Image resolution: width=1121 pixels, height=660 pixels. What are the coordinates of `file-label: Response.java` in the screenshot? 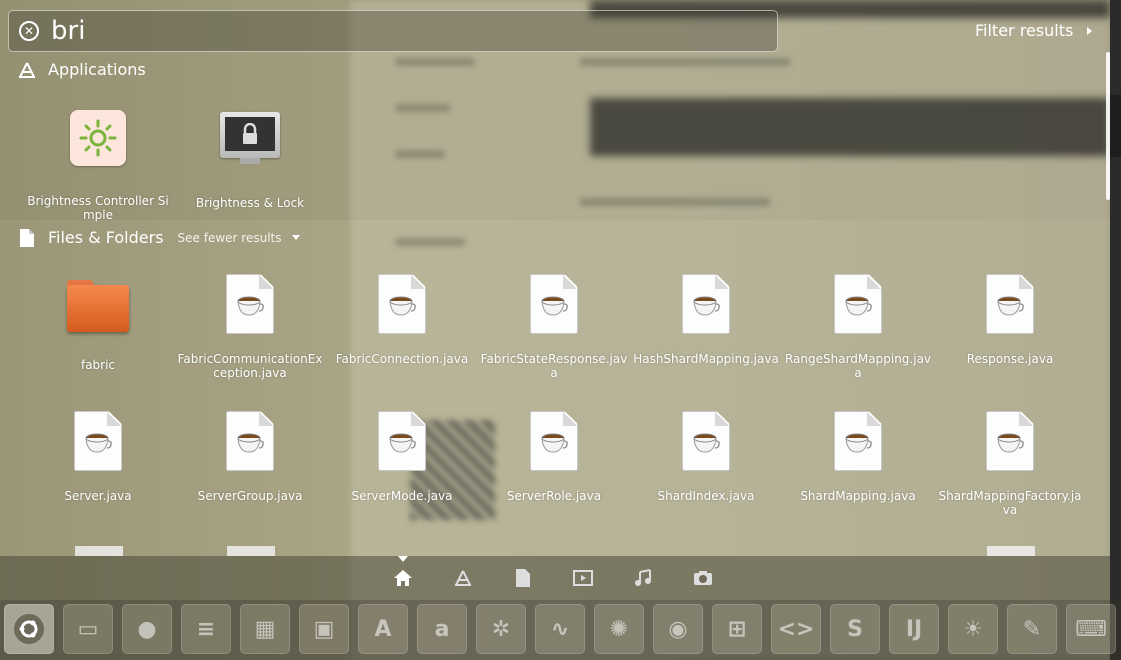 It's located at (1010, 359).